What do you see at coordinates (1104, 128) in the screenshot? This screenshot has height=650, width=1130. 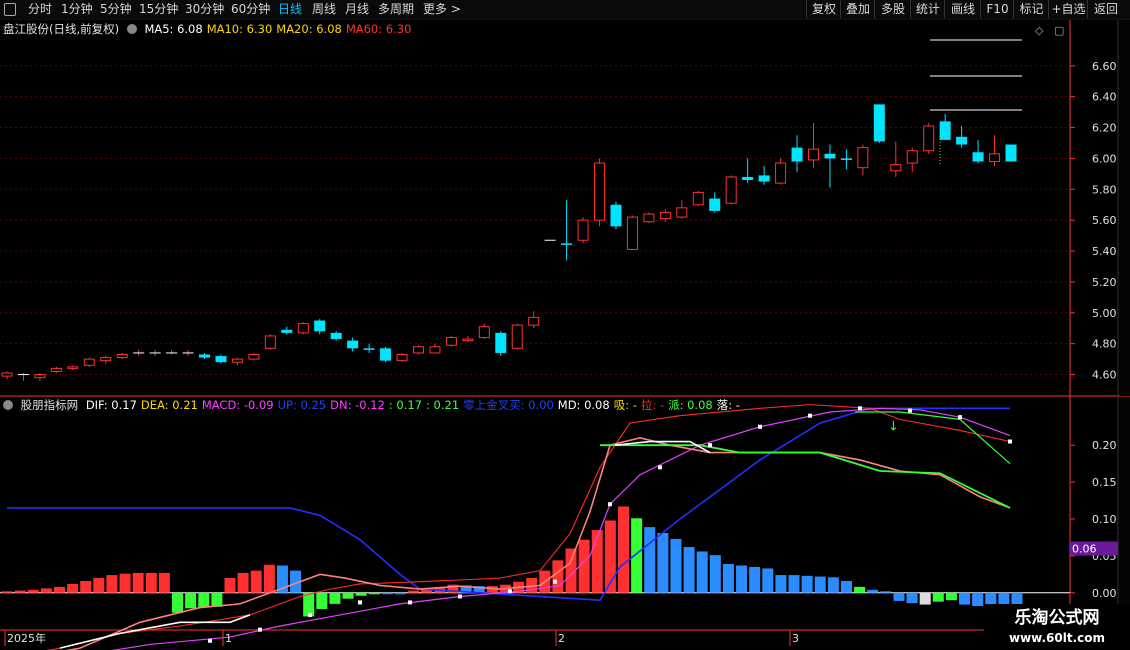 I see `price-tick-label: 6.20` at bounding box center [1104, 128].